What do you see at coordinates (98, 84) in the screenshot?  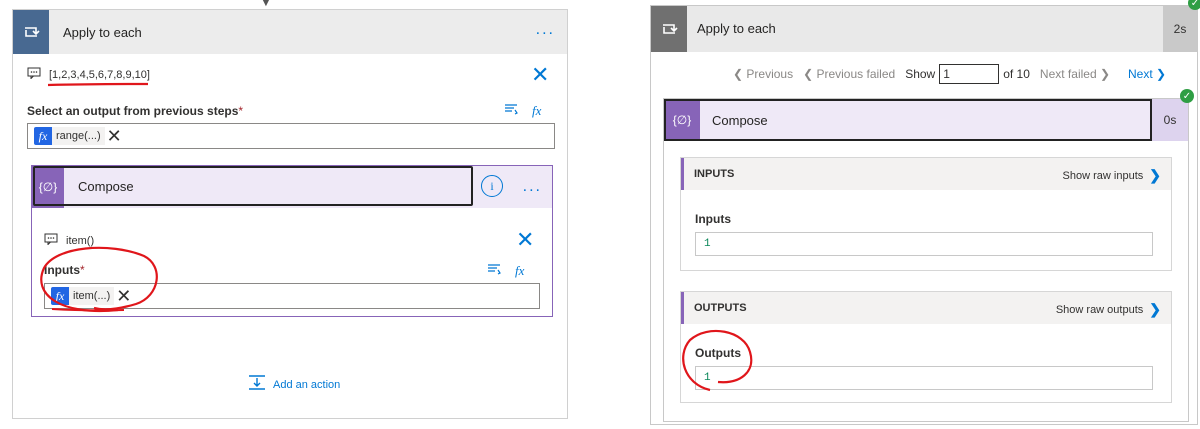 I see `annotation-underline` at bounding box center [98, 84].